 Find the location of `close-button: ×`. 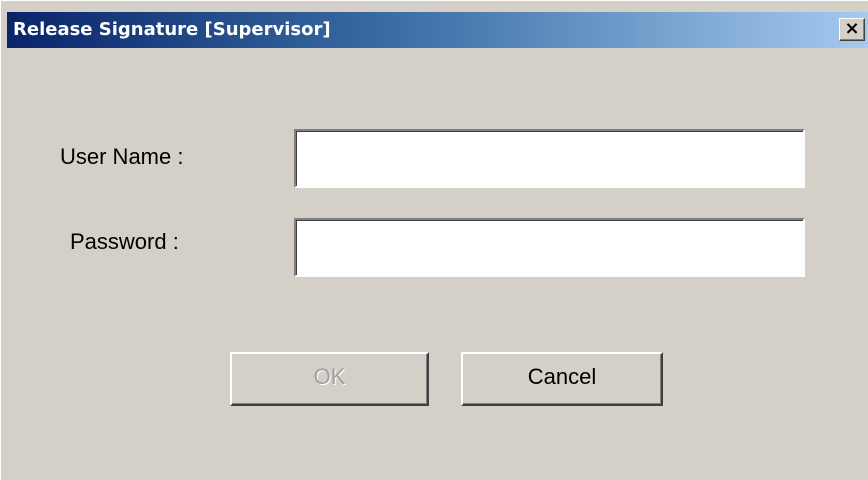

close-button: × is located at coordinates (852, 29).